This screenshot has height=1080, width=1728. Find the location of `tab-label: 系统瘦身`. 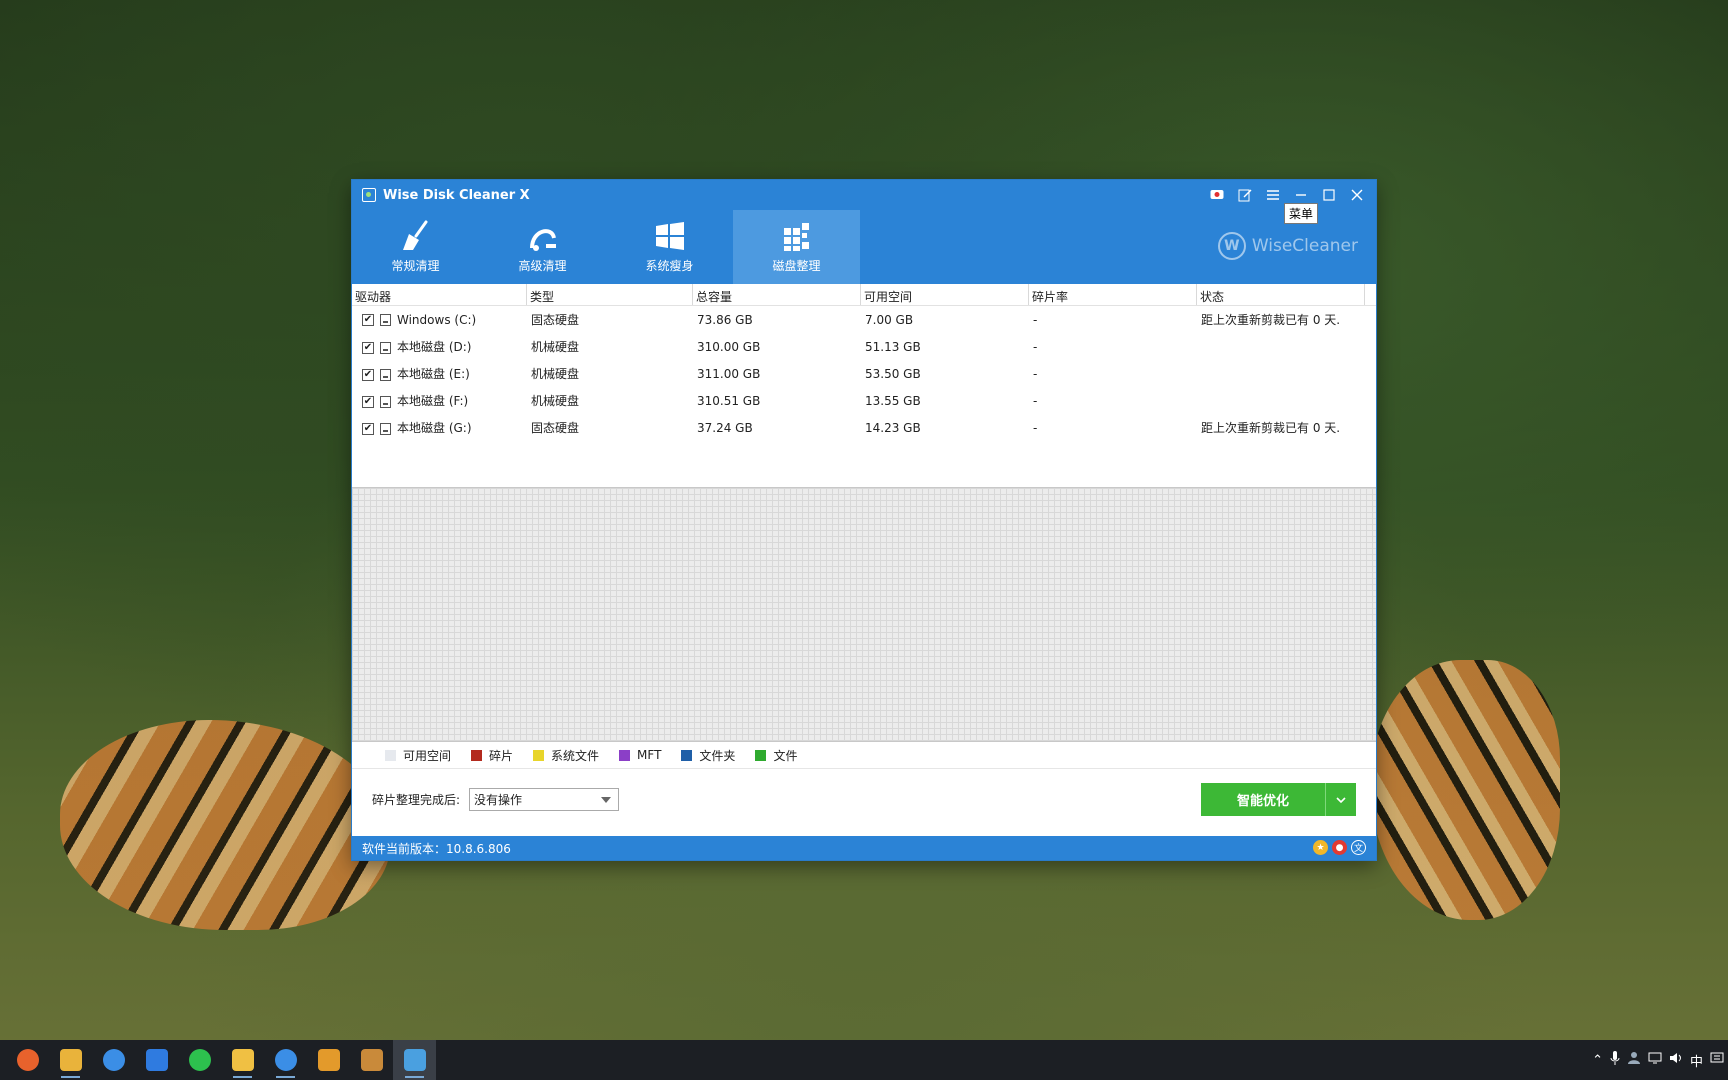

tab-label: 系统瘦身 is located at coordinates (669, 266).